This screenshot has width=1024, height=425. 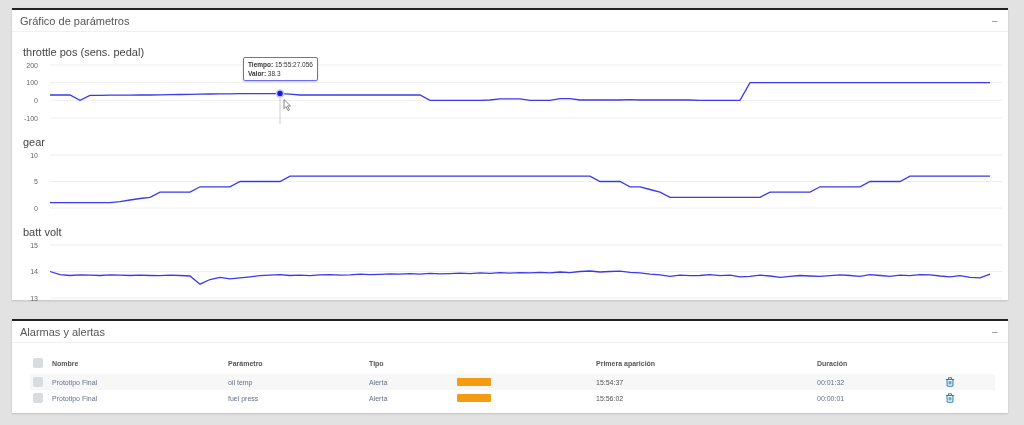 What do you see at coordinates (280, 93) in the screenshot?
I see `hover-point` at bounding box center [280, 93].